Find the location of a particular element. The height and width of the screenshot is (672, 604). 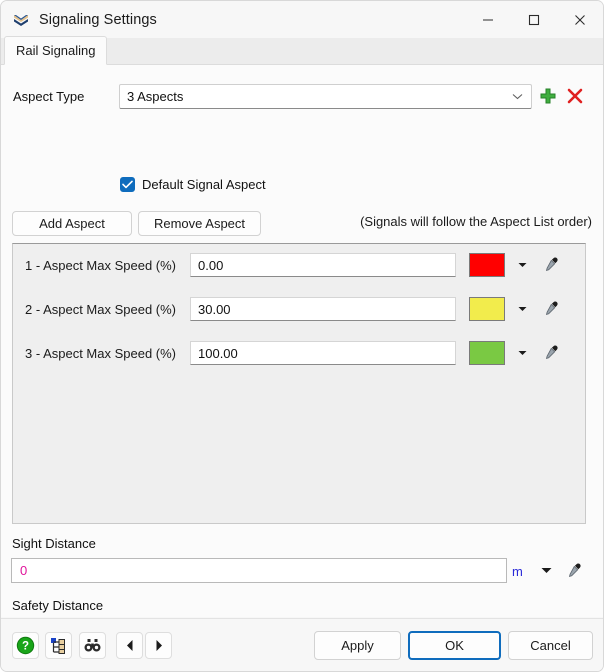

minimize-icon is located at coordinates (488, 19).